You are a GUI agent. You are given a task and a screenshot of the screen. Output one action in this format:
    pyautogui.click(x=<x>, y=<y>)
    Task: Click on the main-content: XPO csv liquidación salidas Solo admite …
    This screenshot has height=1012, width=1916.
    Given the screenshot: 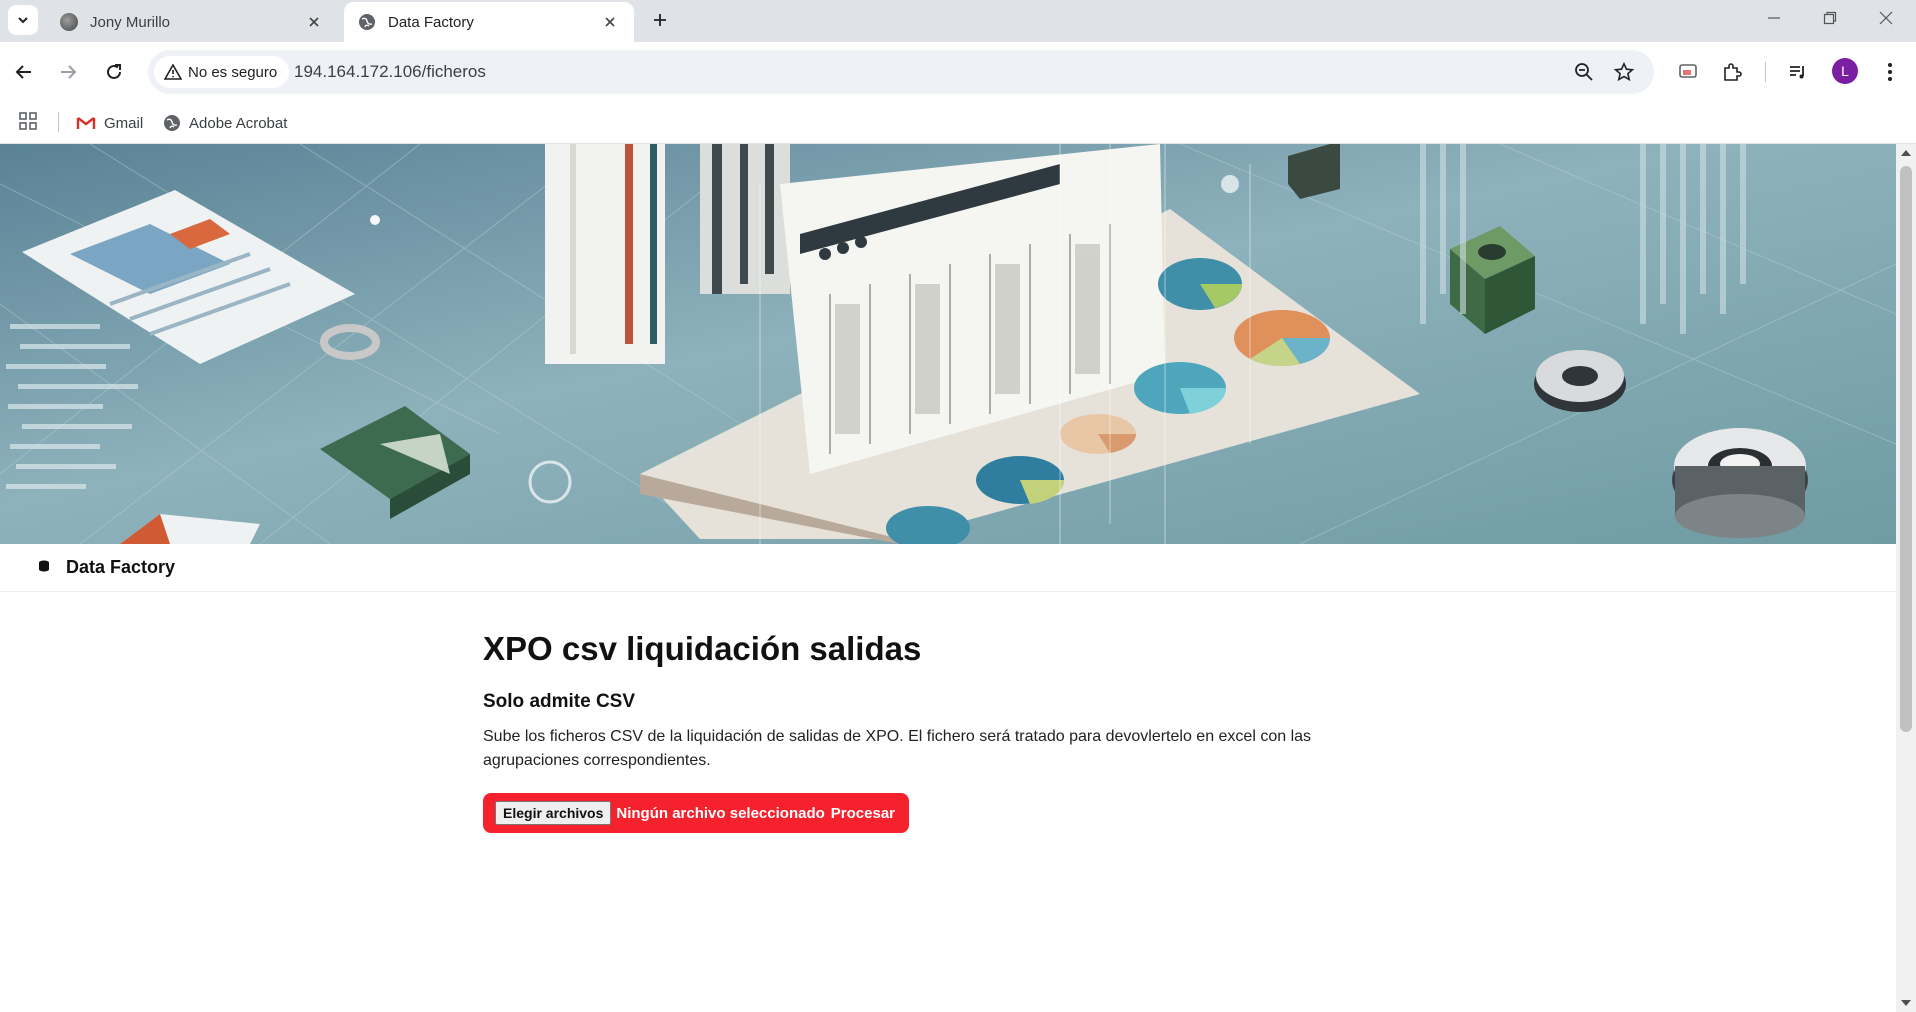 What is the action you would take?
    pyautogui.click(x=933, y=731)
    